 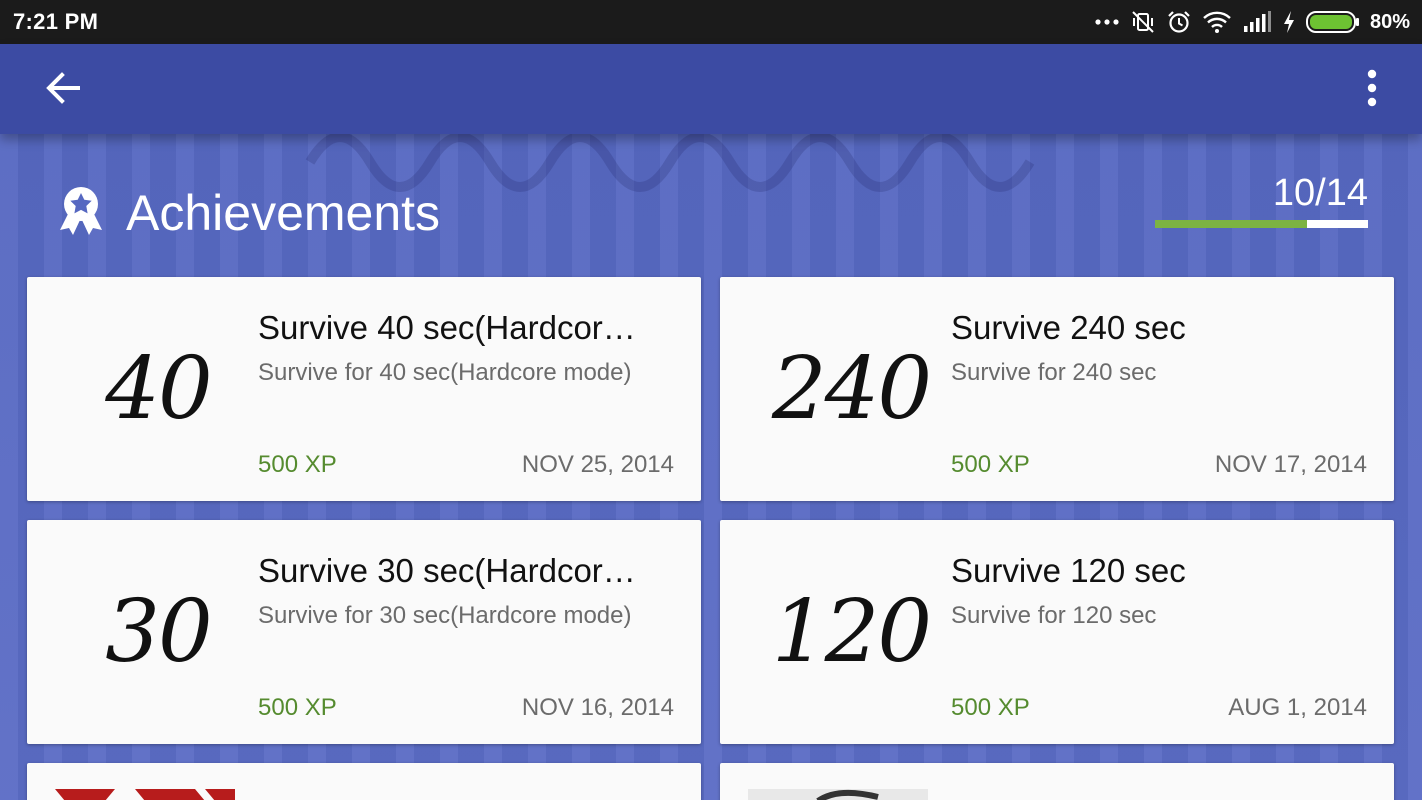 I want to click on achievement-description: Survive for 120 sec, so click(x=1054, y=615).